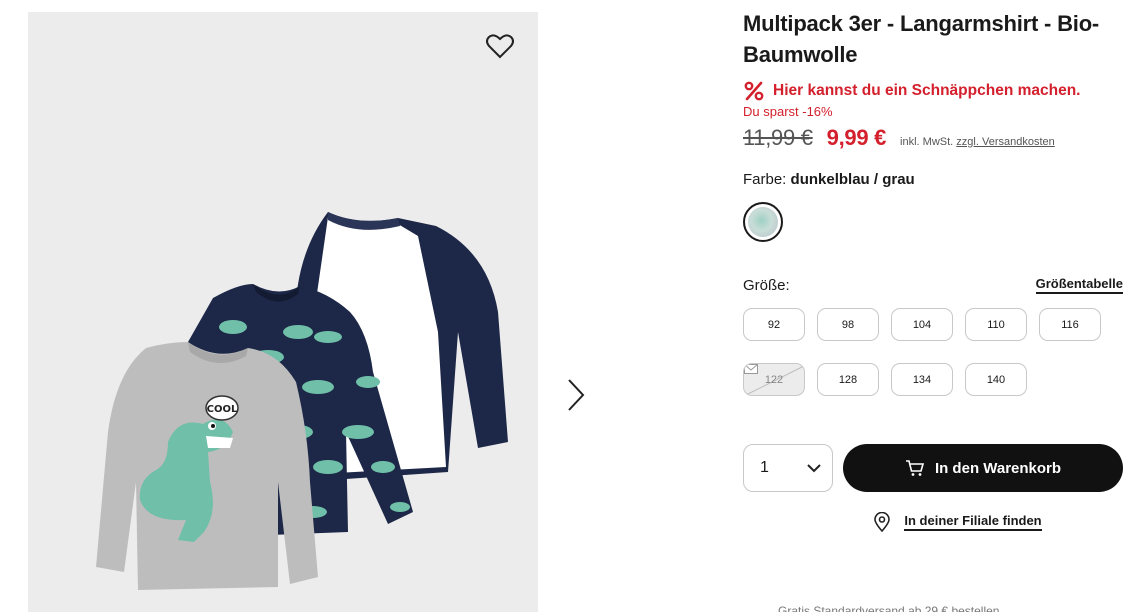  I want to click on add-to-cart-label: In den Warenkorb, so click(998, 468).